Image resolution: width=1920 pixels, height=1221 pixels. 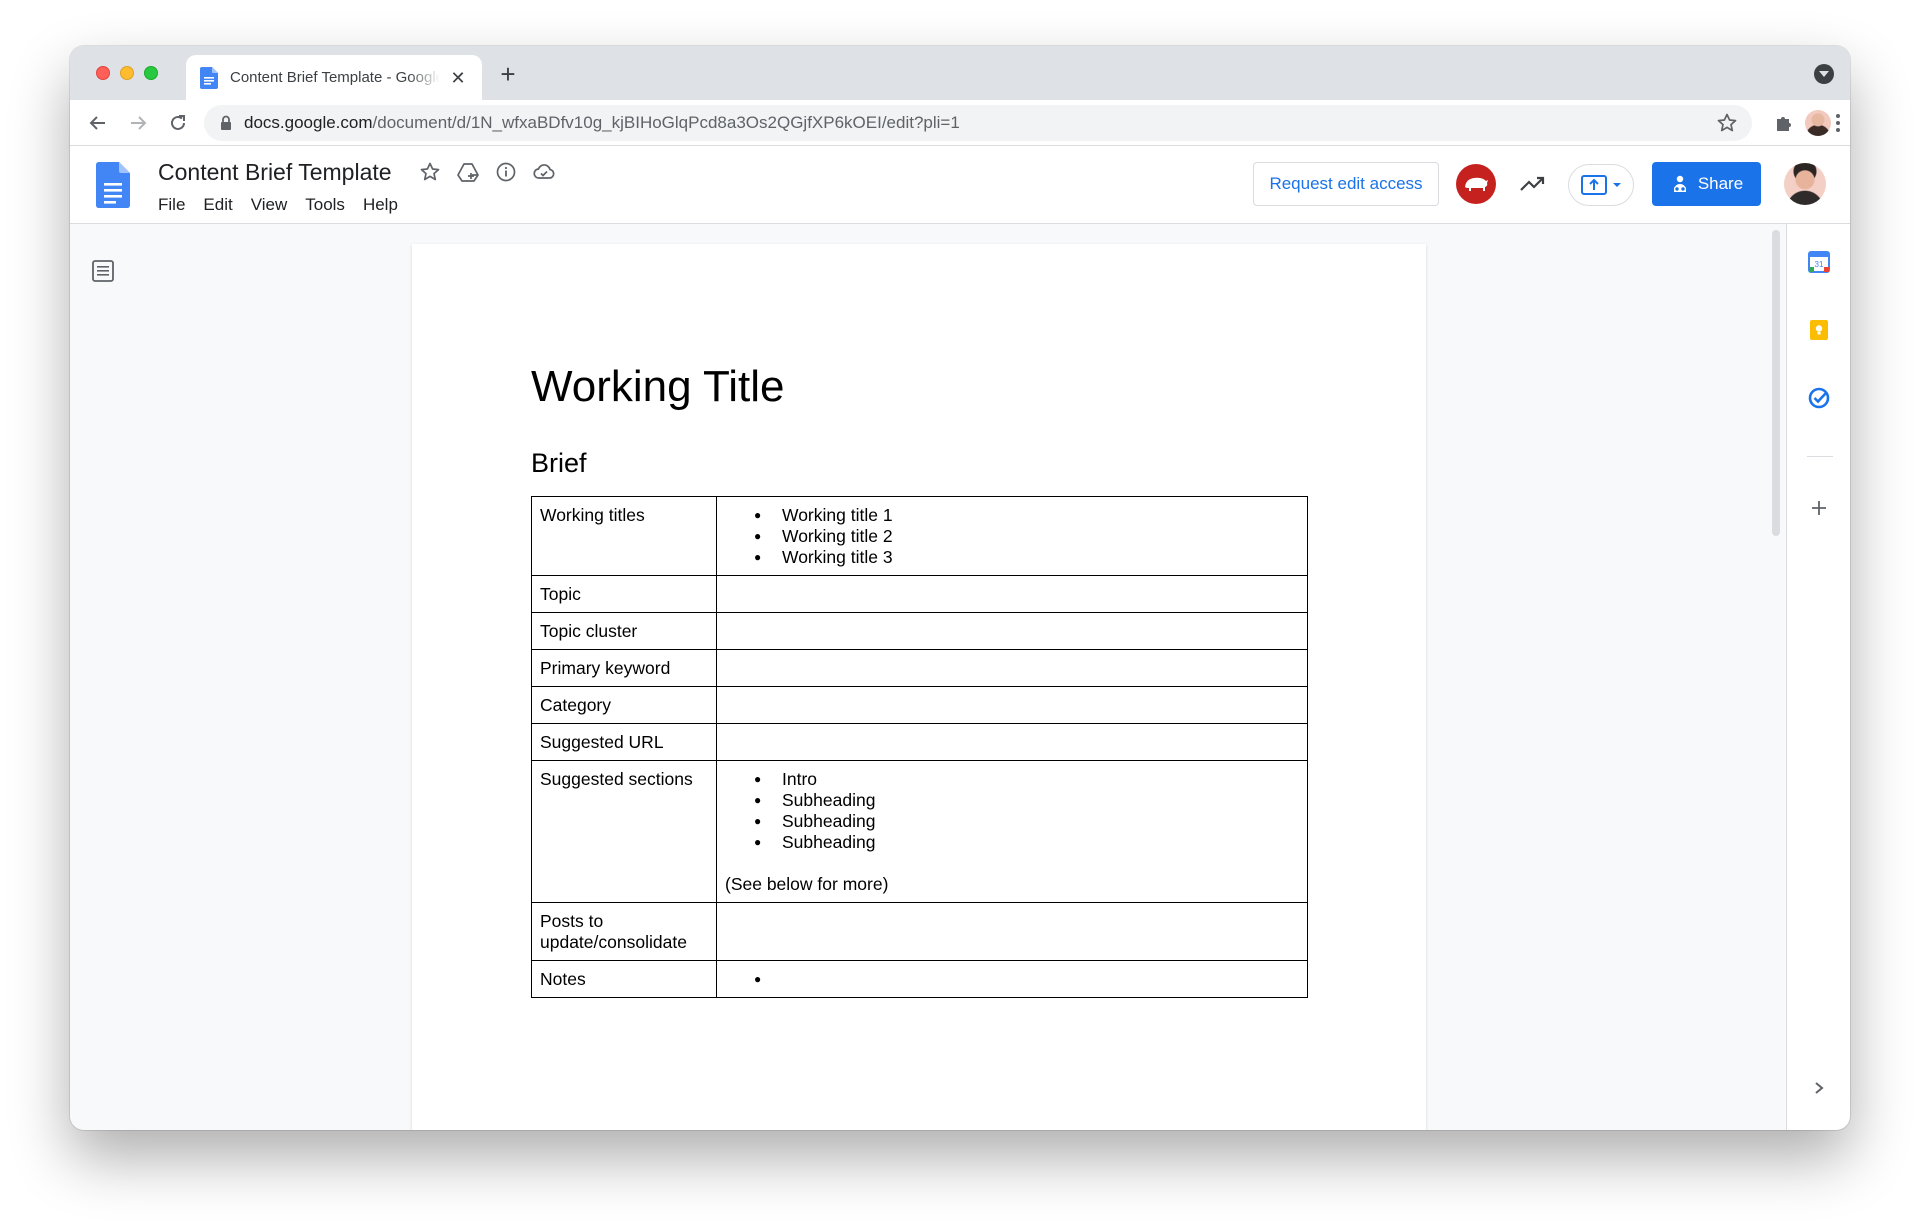 What do you see at coordinates (960, 73) in the screenshot?
I see `tab-strip: Content Brief Template - Google Docs ✕ +` at bounding box center [960, 73].